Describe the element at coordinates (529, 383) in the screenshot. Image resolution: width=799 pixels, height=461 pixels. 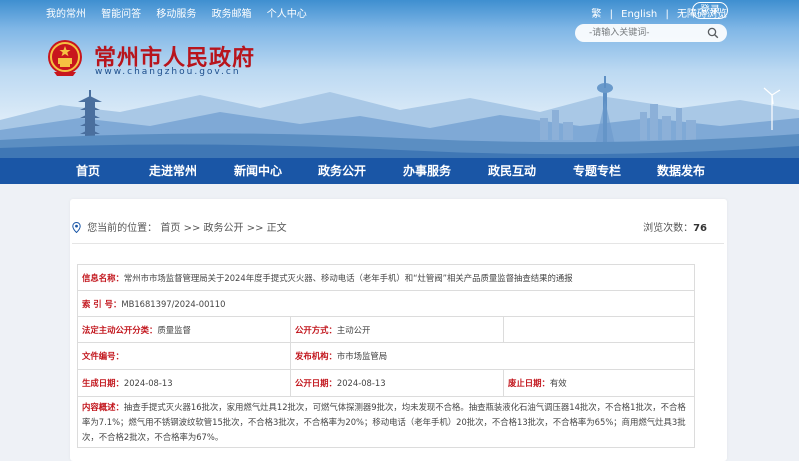
I see `validity-label: 废止日期：` at that location.